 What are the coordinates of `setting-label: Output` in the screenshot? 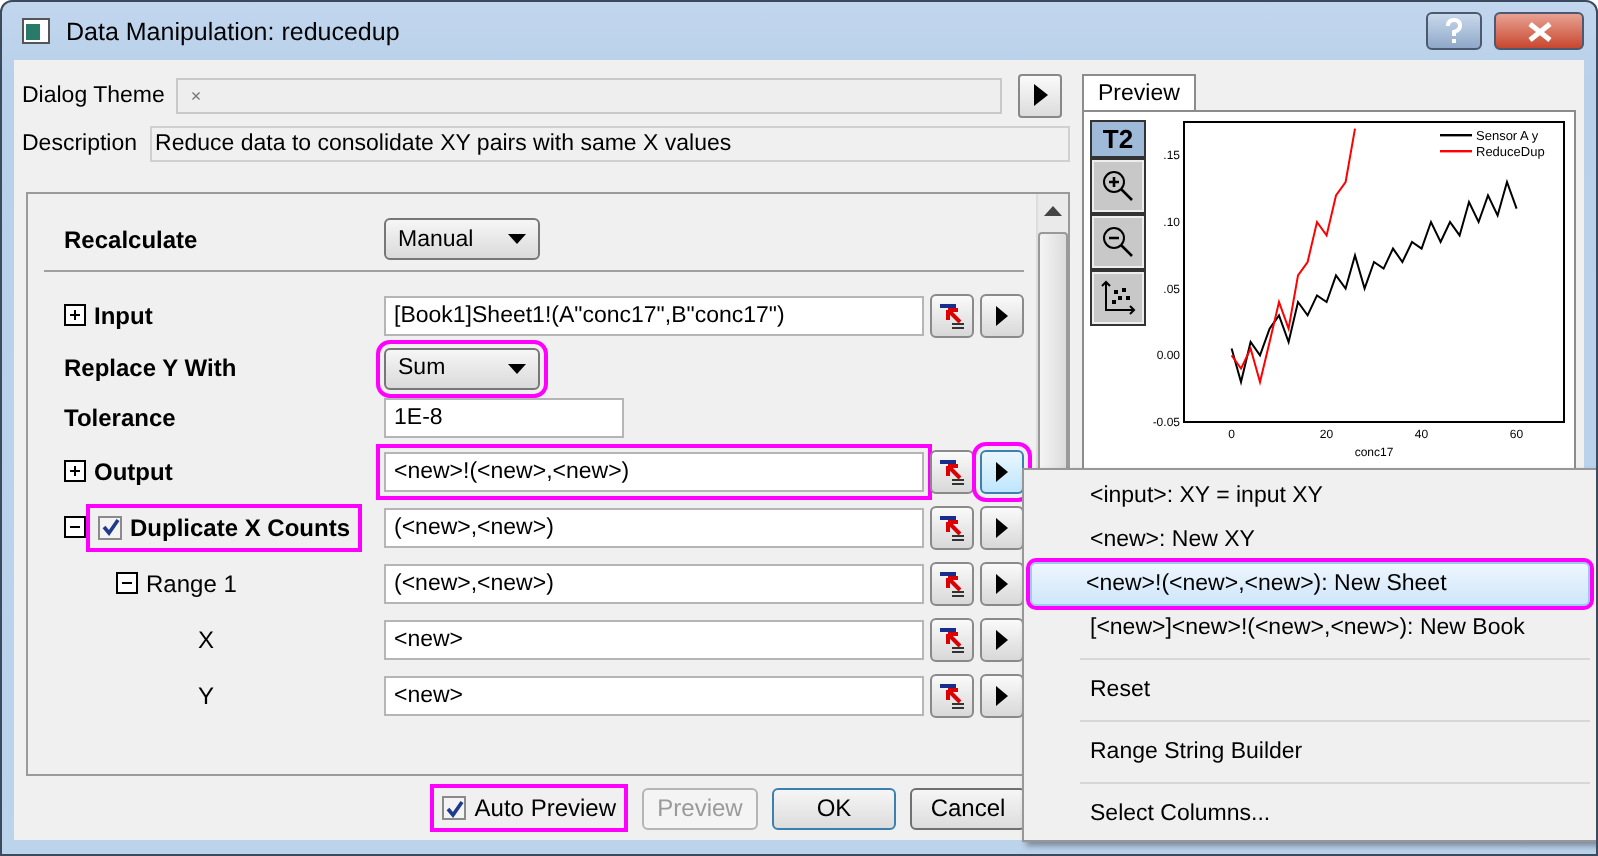 It's located at (133, 471).